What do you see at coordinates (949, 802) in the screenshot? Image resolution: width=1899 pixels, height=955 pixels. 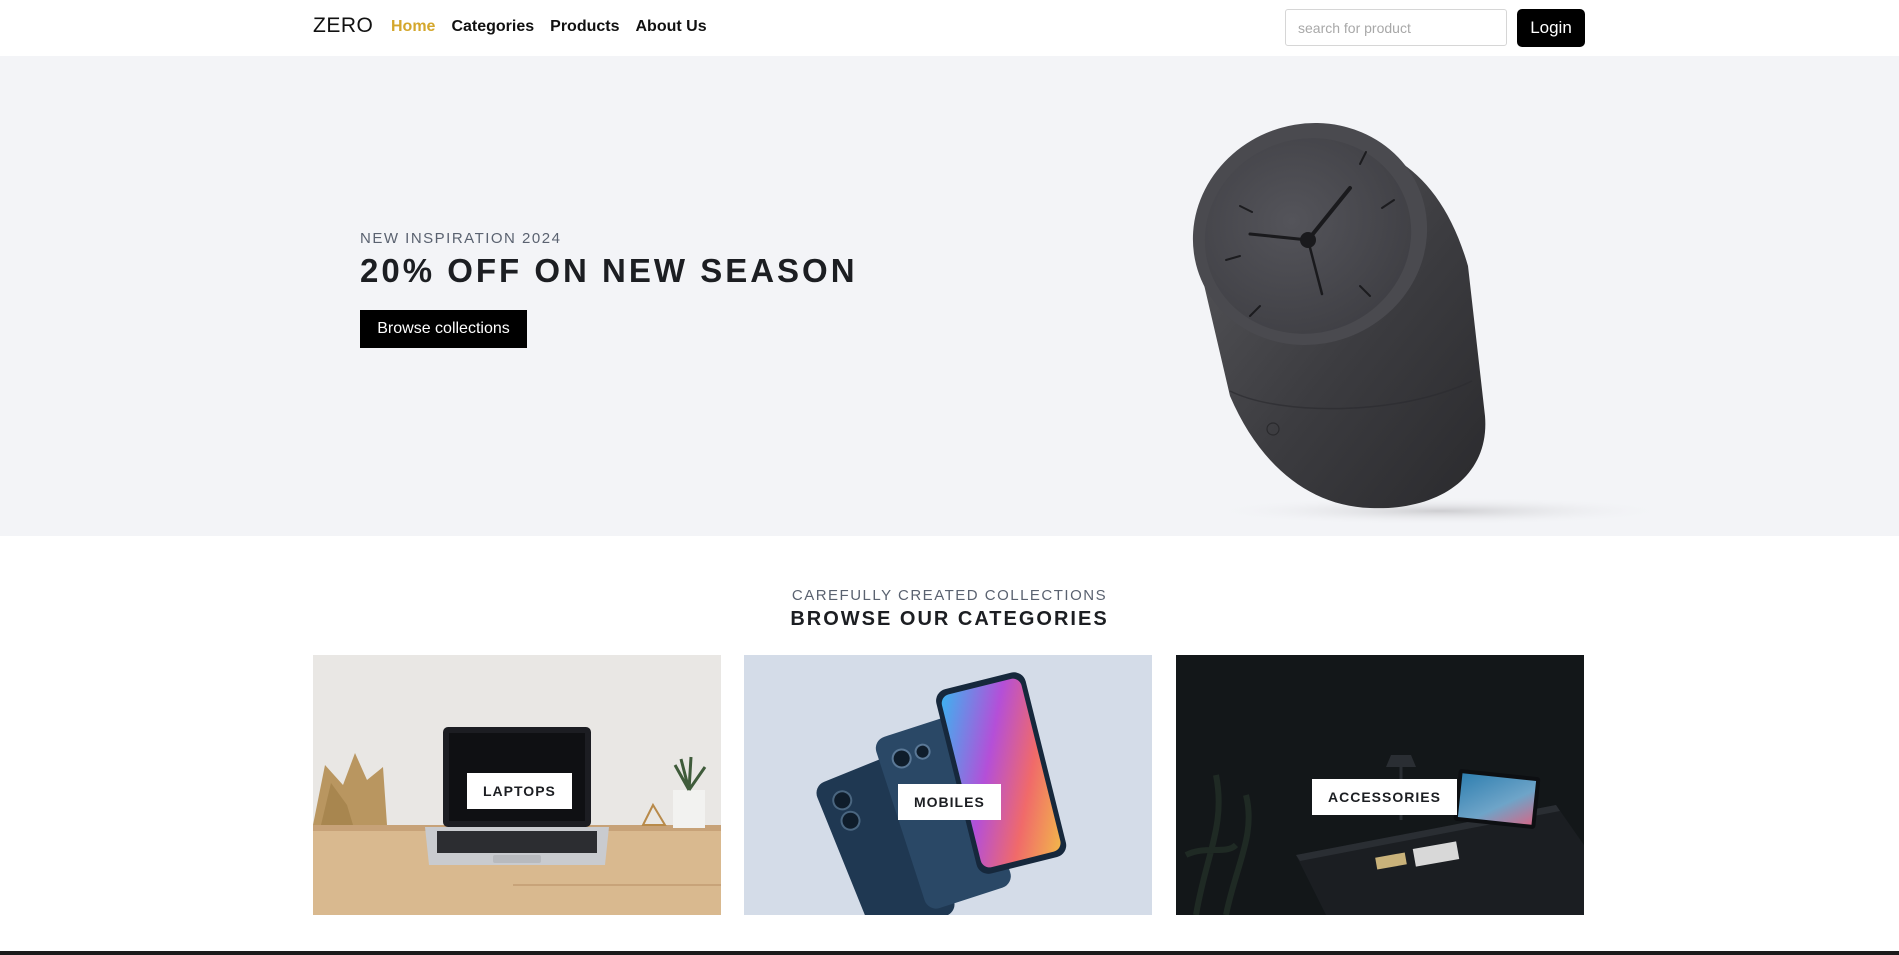 I see `category-label-mobiles: MOBILES` at bounding box center [949, 802].